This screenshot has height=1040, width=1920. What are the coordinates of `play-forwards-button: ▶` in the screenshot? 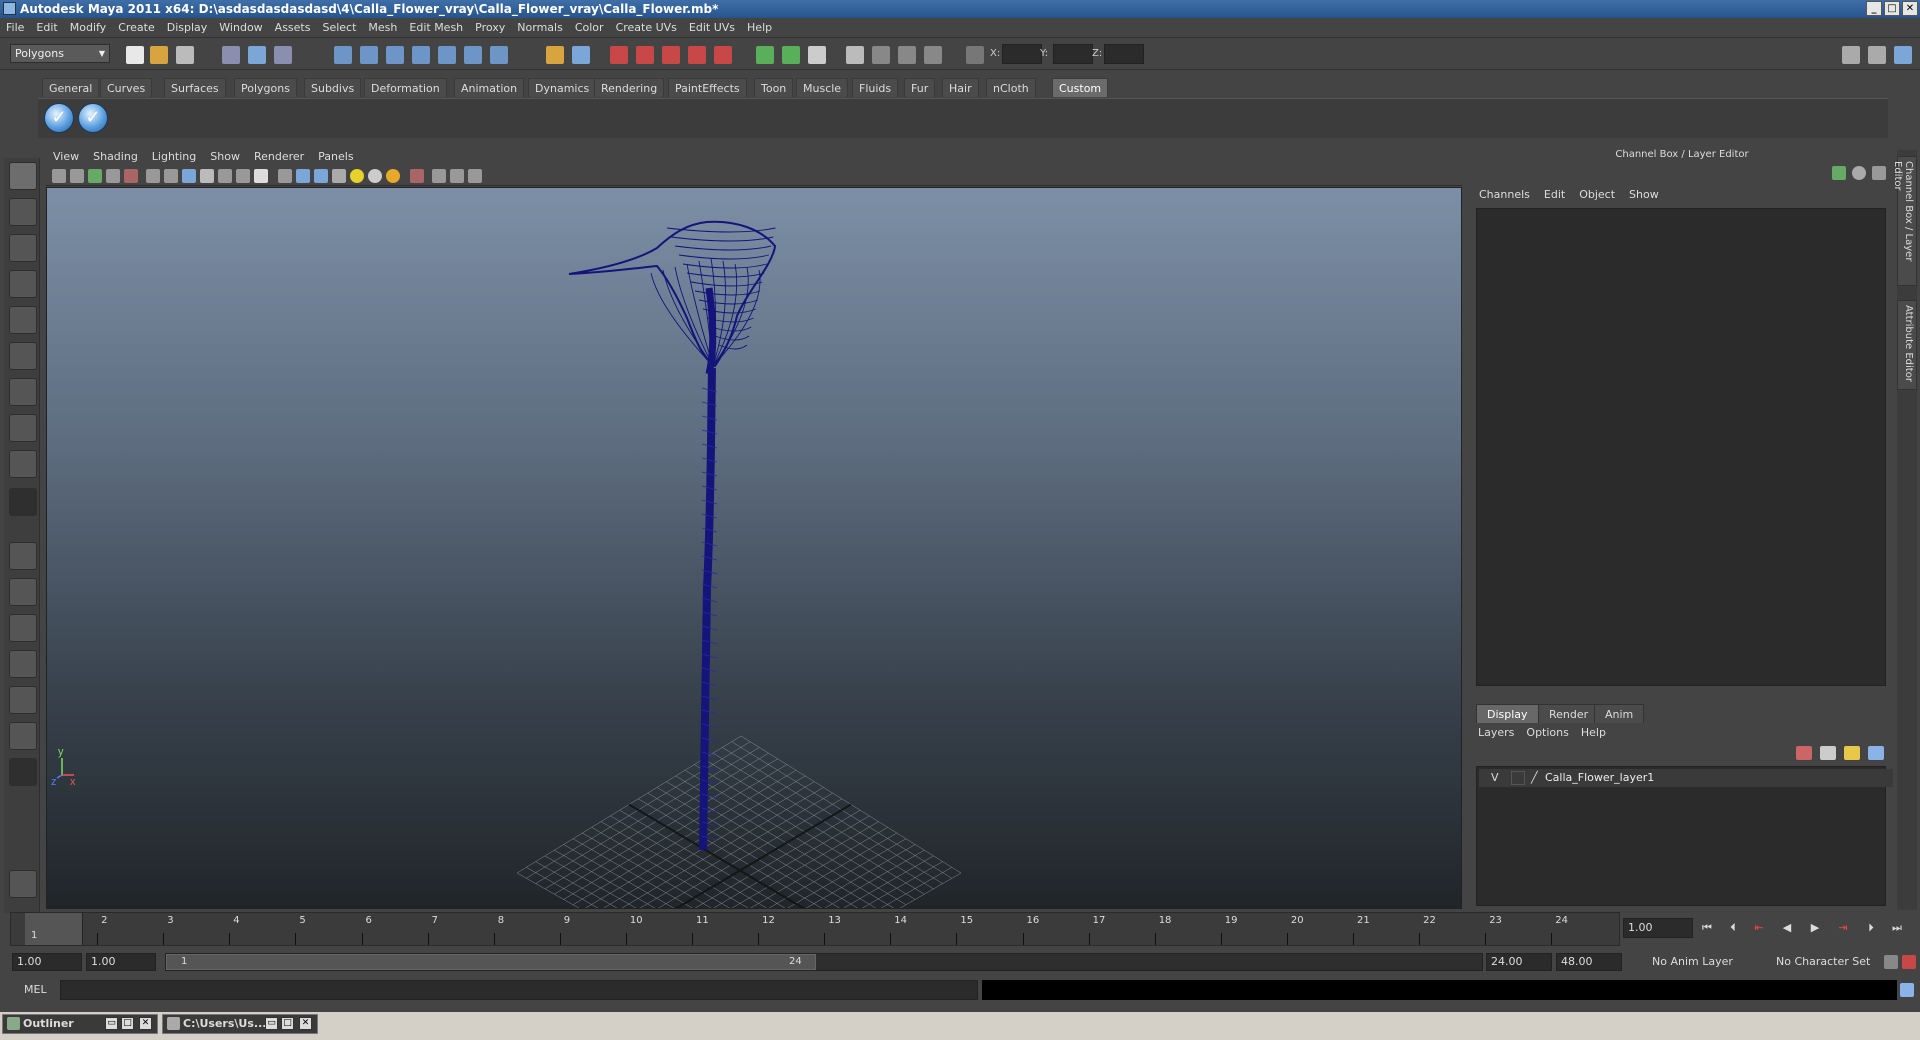 It's located at (1815, 928).